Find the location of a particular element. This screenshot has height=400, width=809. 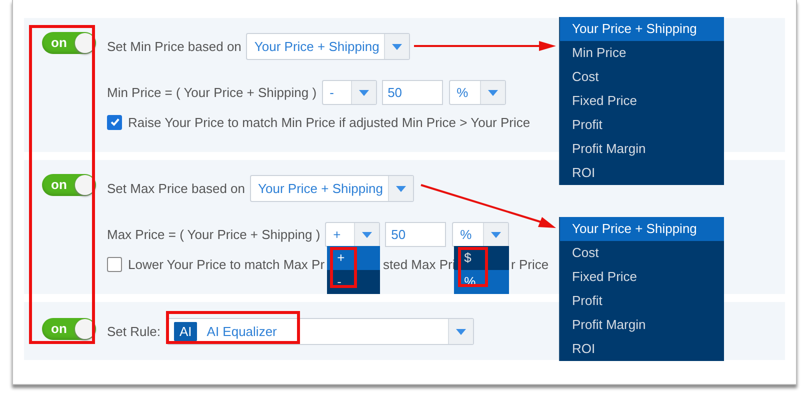

menu-item: - is located at coordinates (353, 282).